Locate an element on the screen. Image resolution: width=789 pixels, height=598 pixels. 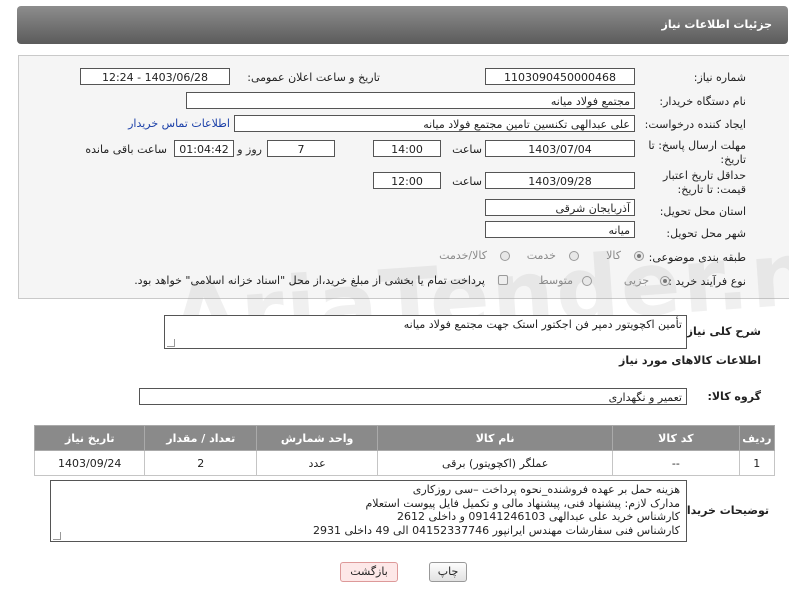
print-button: چاپ is located at coordinates (448, 572).